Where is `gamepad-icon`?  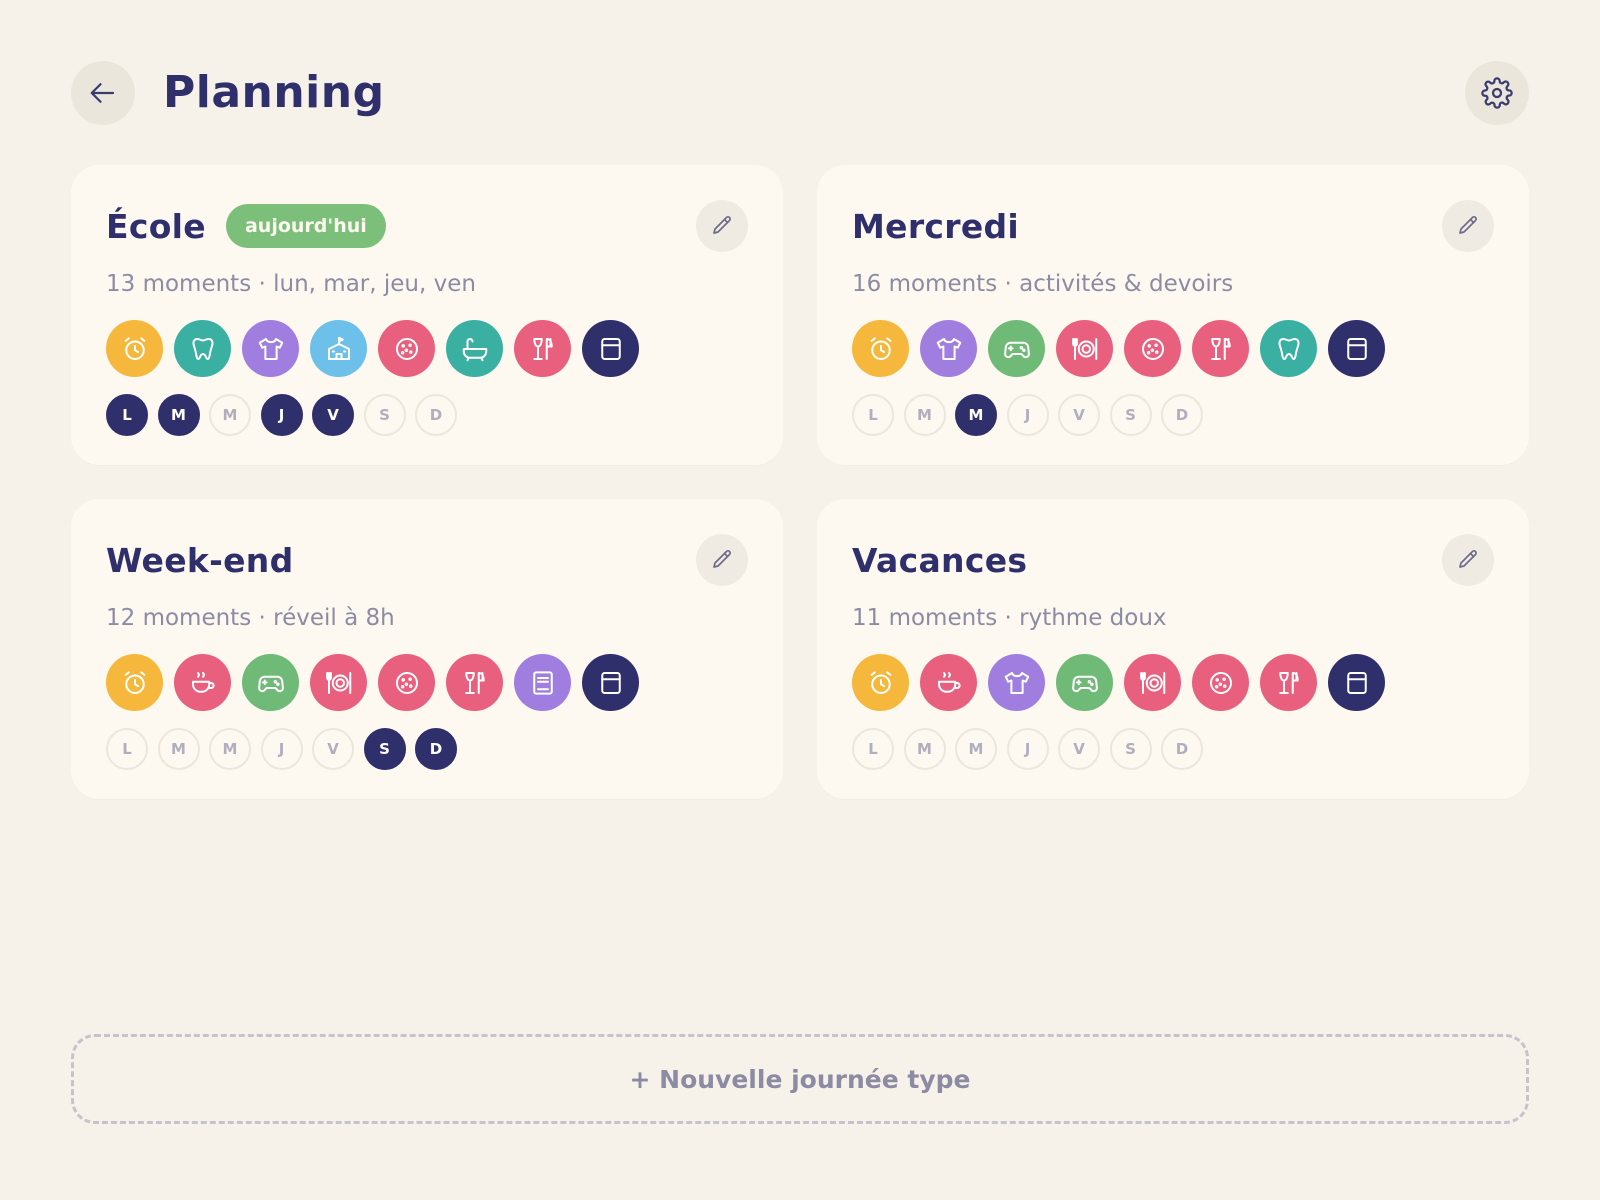
gamepad-icon is located at coordinates (1084, 683).